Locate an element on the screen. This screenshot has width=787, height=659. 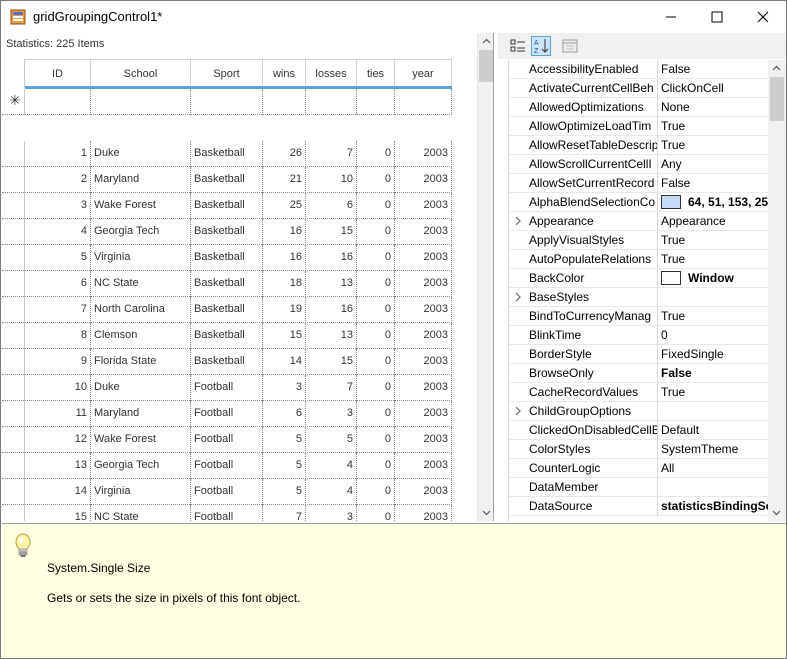
cell-id: 6 is located at coordinates (58, 284).